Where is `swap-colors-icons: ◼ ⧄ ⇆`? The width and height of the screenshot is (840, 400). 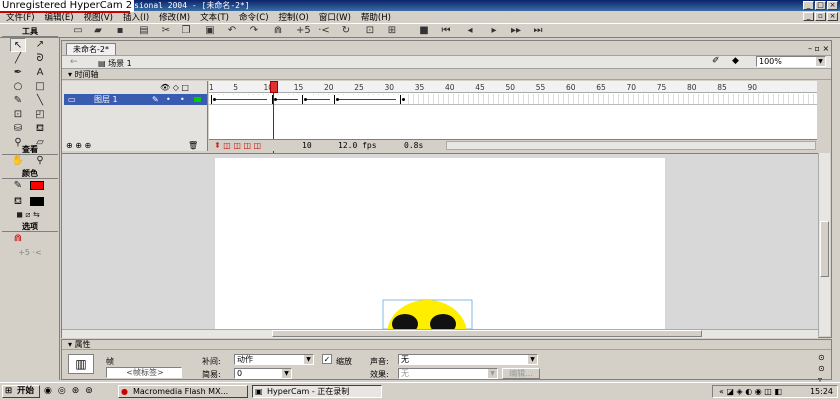 swap-colors-icons: ◼ ⧄ ⇆ is located at coordinates (28, 215).